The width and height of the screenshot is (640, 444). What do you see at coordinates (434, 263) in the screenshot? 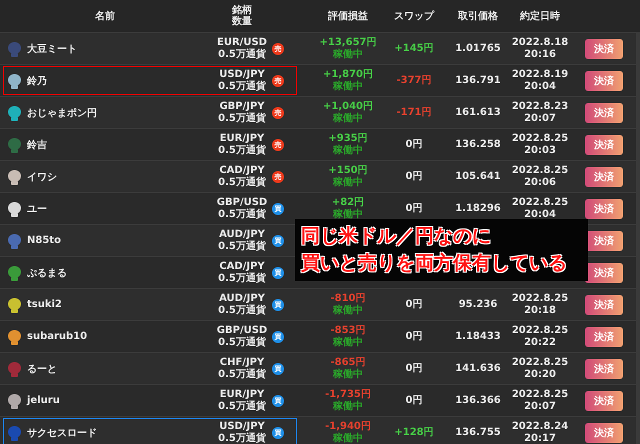
I see `callout-text: 買いと売りを両方保有している` at bounding box center [434, 263].